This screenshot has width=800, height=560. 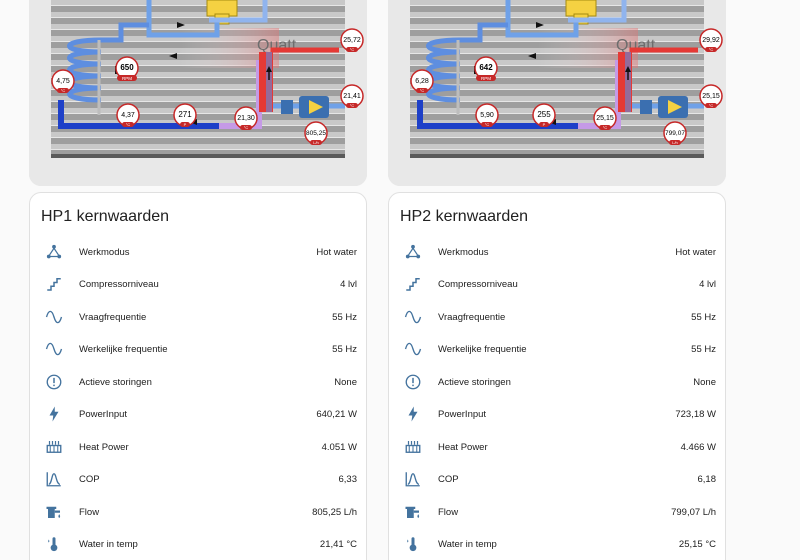 I want to click on row-value: 4 lvl, so click(x=707, y=284).